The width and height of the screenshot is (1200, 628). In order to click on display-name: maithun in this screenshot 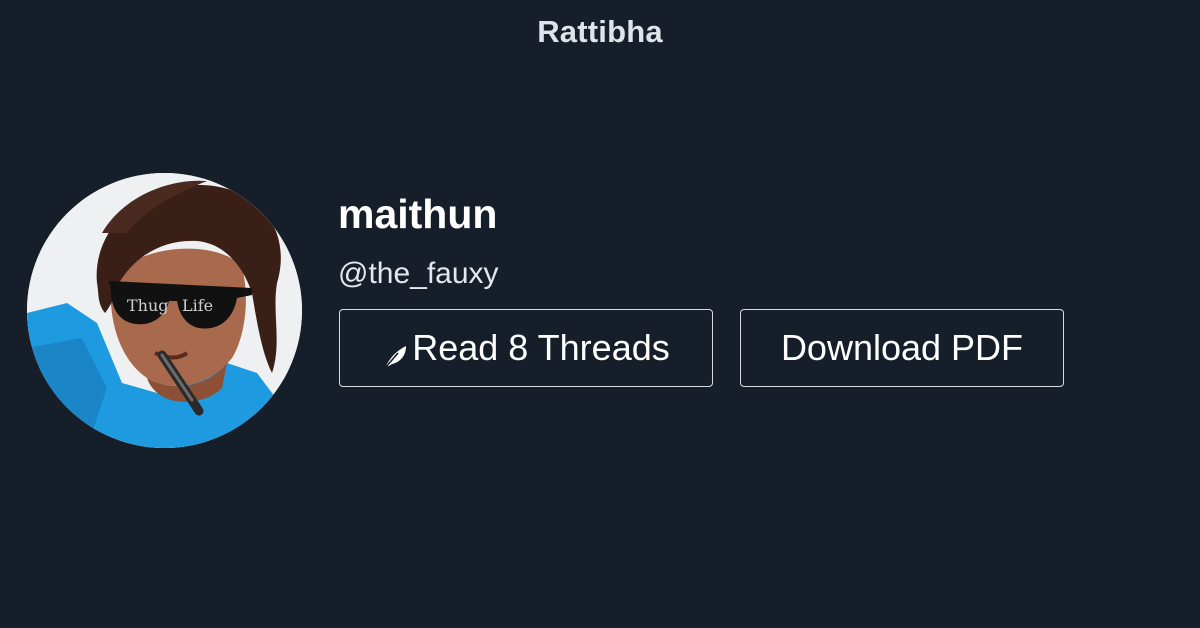, I will do `click(418, 214)`.